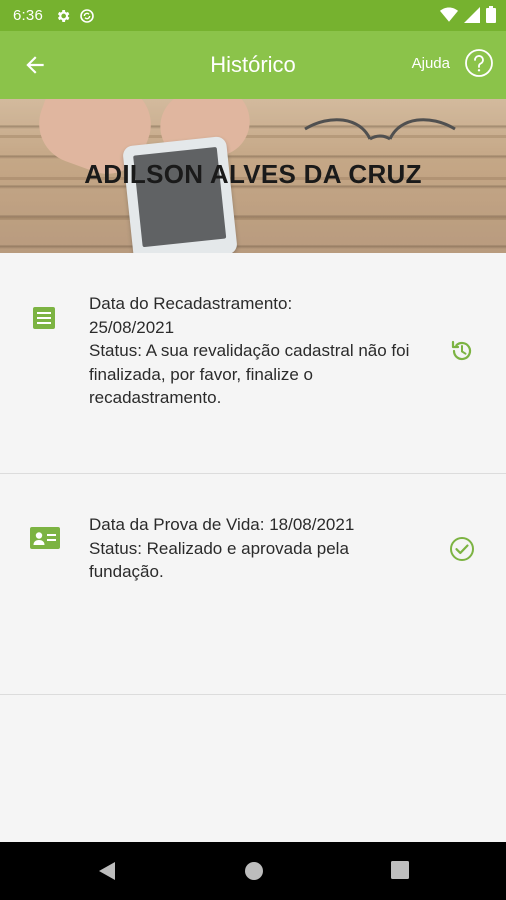 The width and height of the screenshot is (506, 900). I want to click on battery-icon, so click(491, 14).